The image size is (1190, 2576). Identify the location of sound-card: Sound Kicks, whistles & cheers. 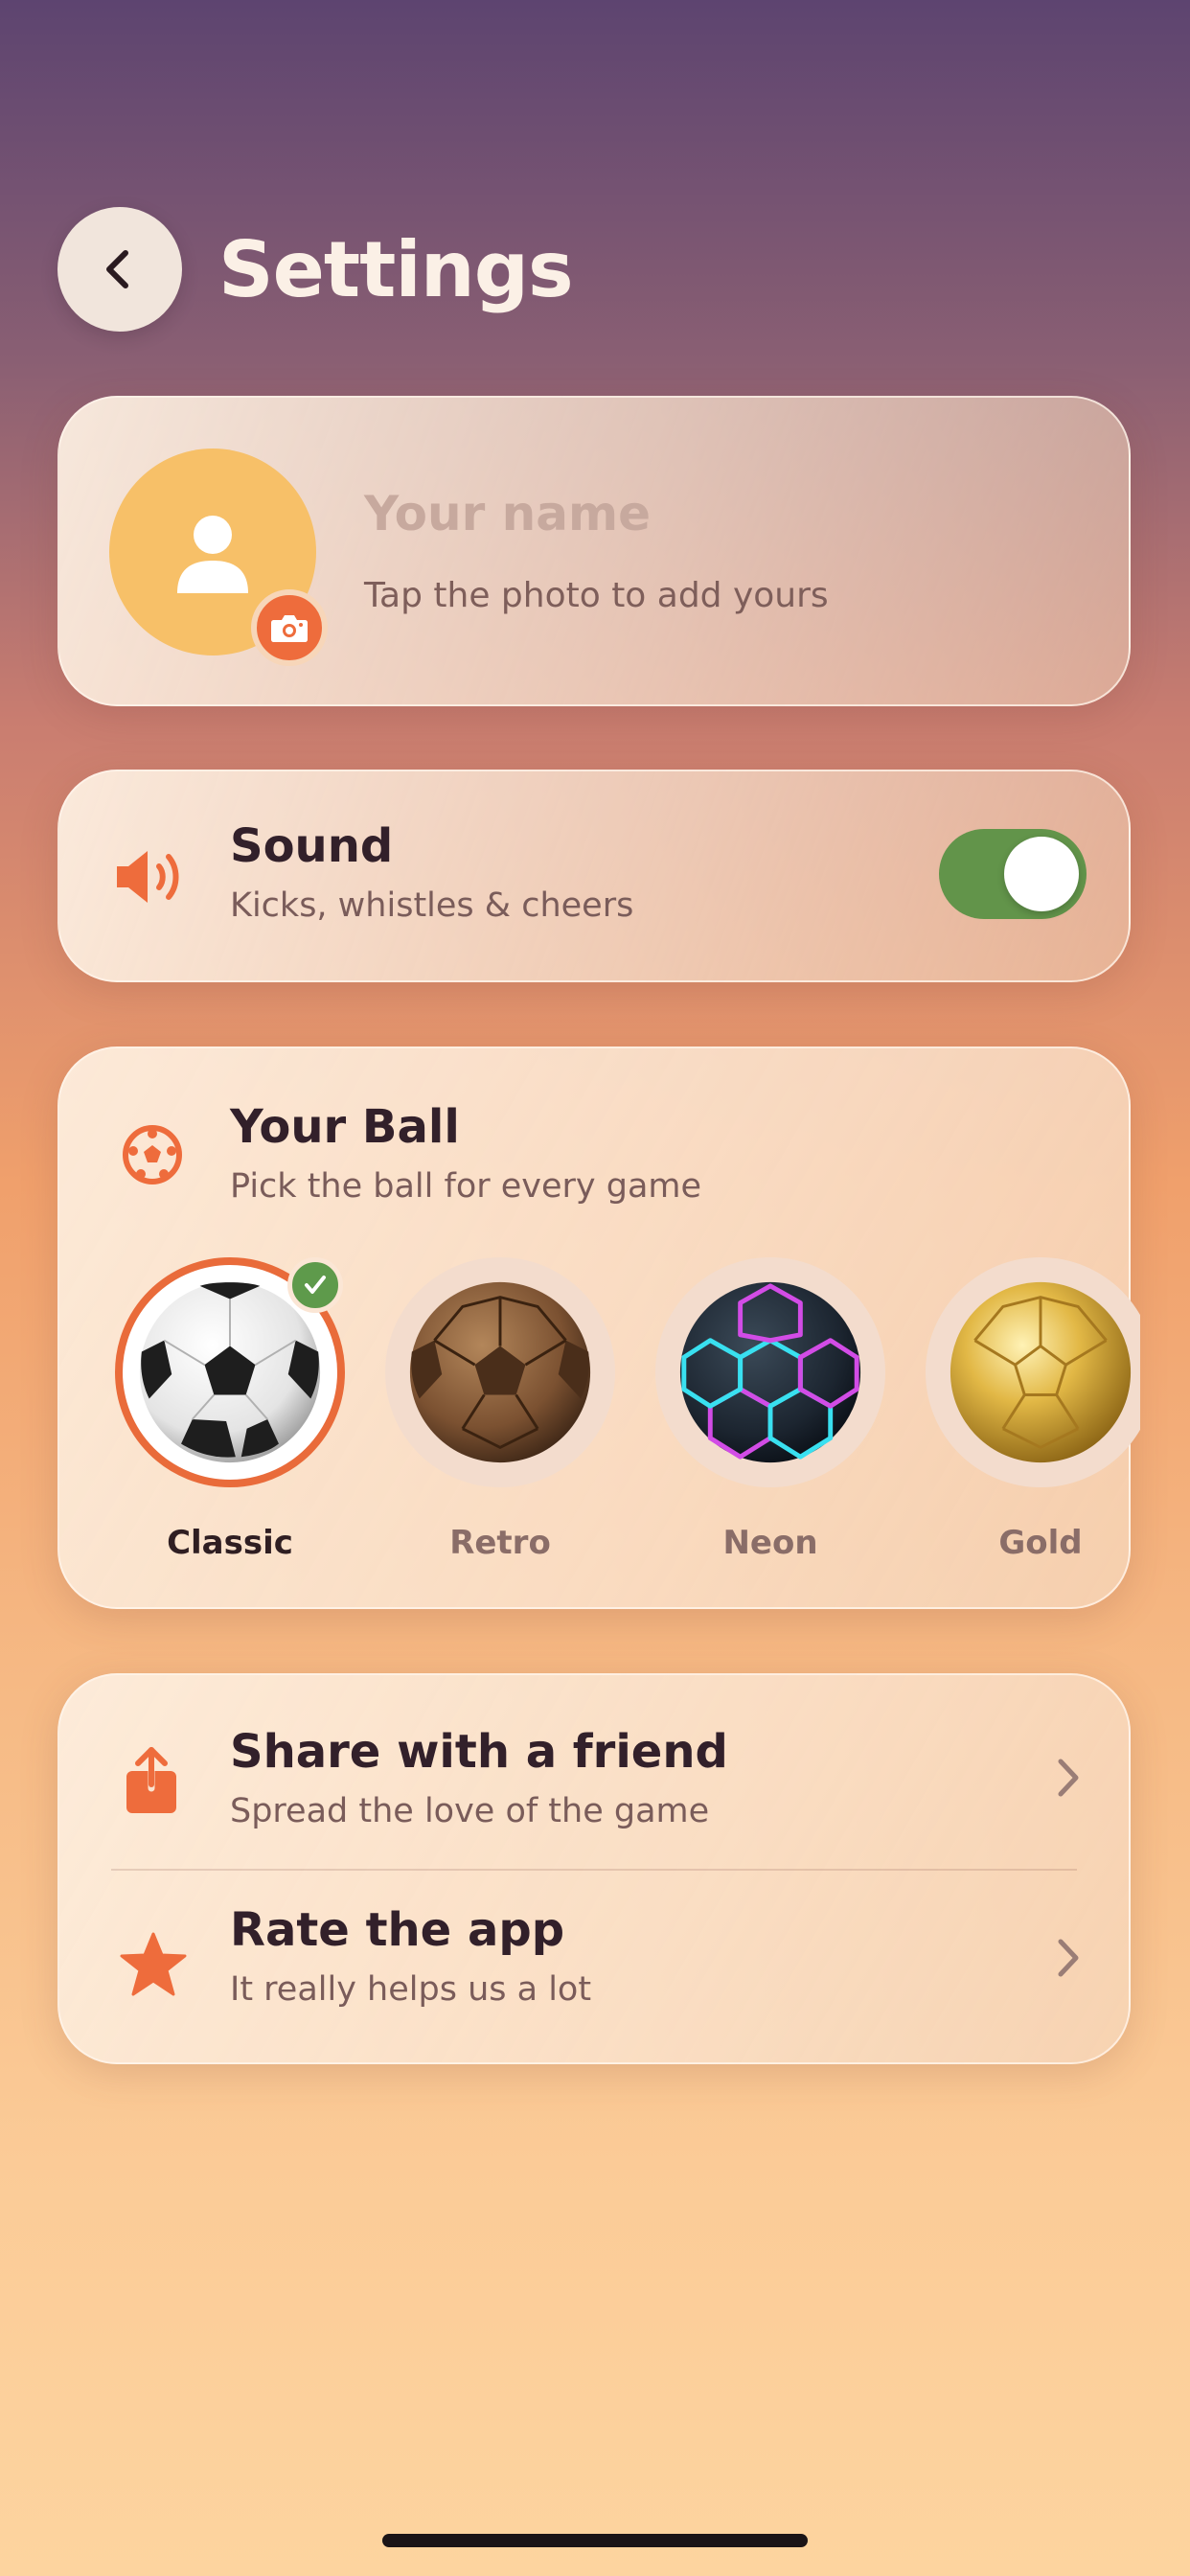
(594, 876).